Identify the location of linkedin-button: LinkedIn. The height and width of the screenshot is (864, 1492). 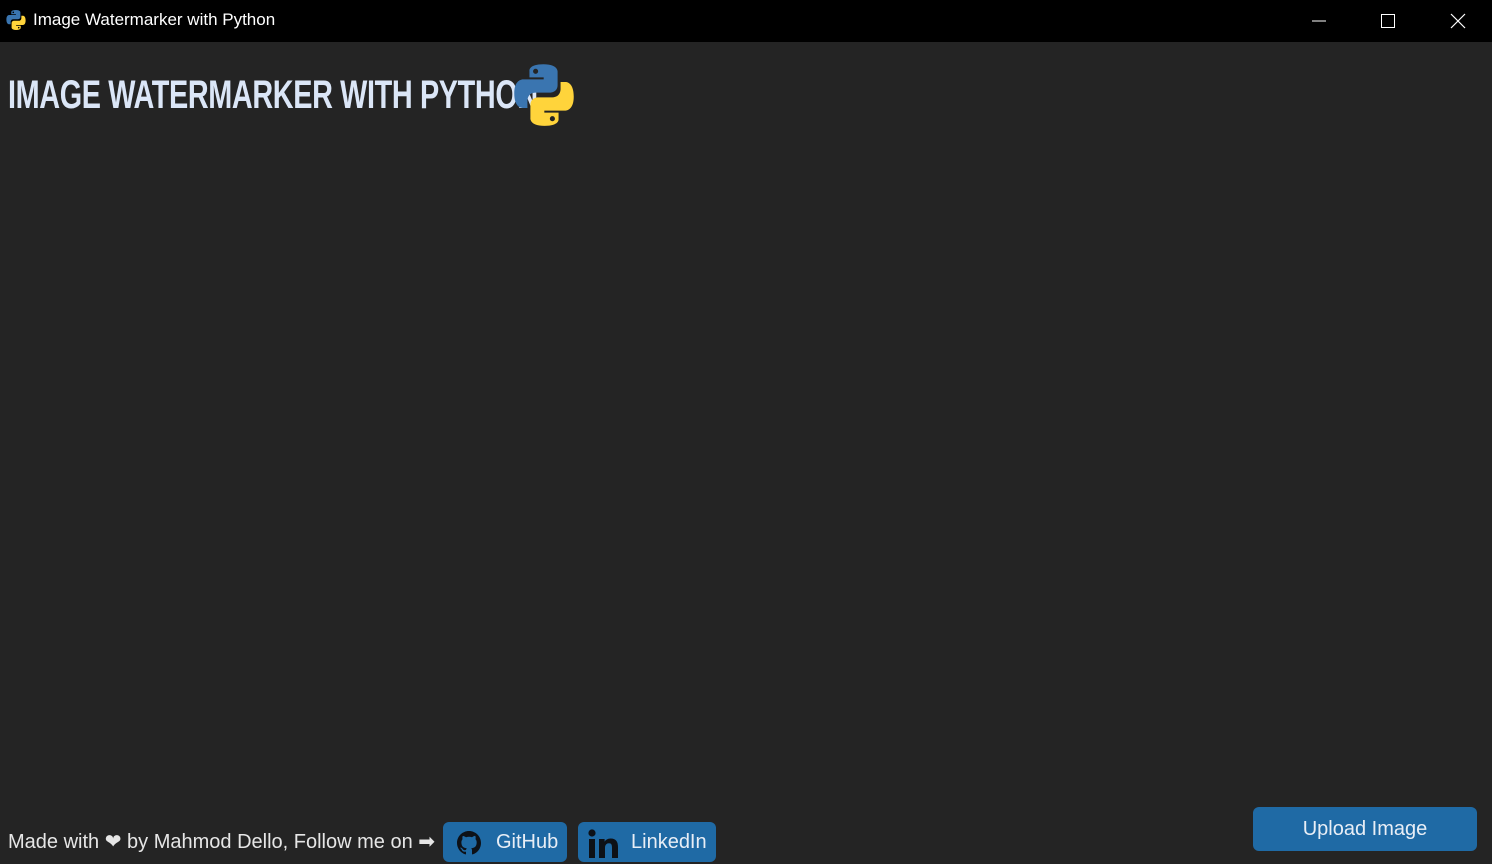
(647, 842).